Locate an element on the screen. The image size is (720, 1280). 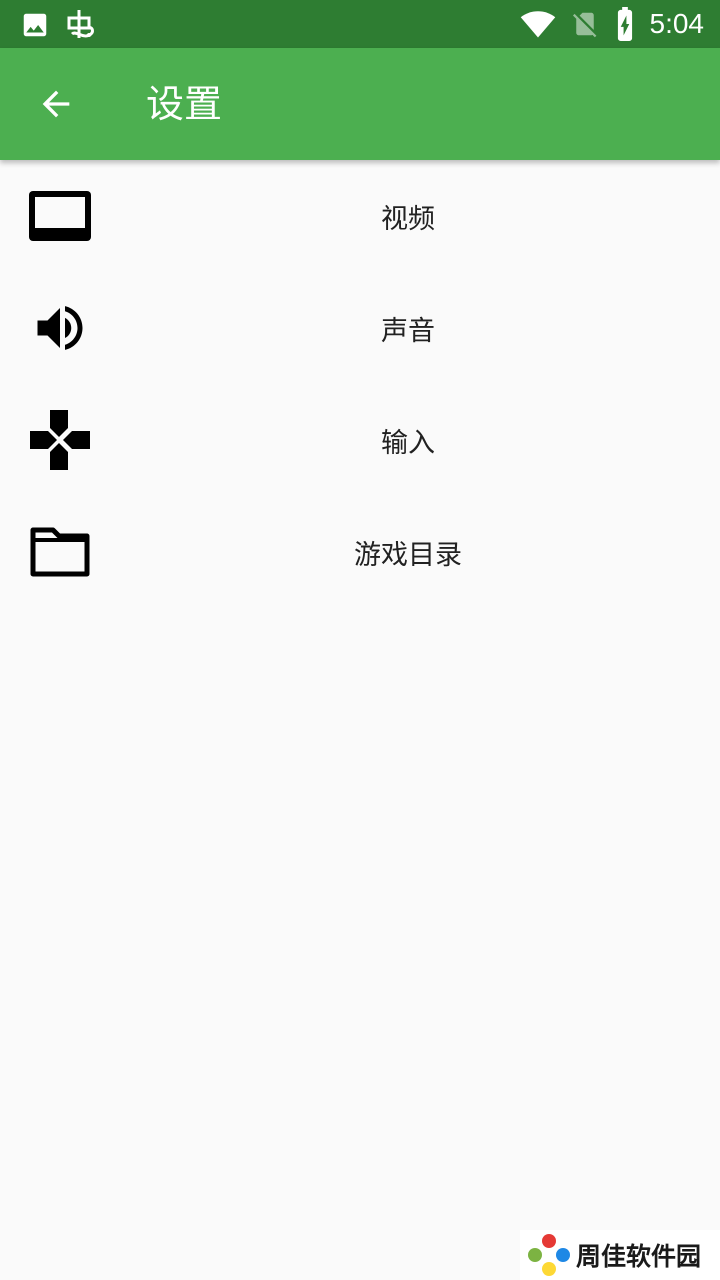
status-time: 5:04 is located at coordinates (677, 23).